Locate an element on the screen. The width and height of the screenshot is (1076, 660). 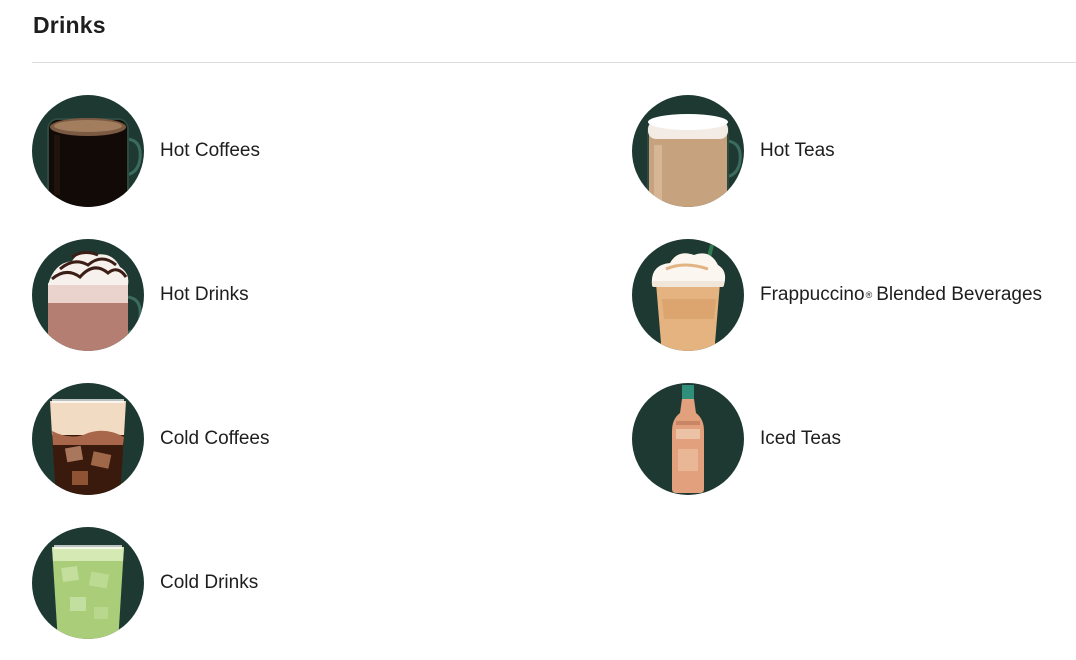
iced-tea-bottle-icon is located at coordinates (688, 439).